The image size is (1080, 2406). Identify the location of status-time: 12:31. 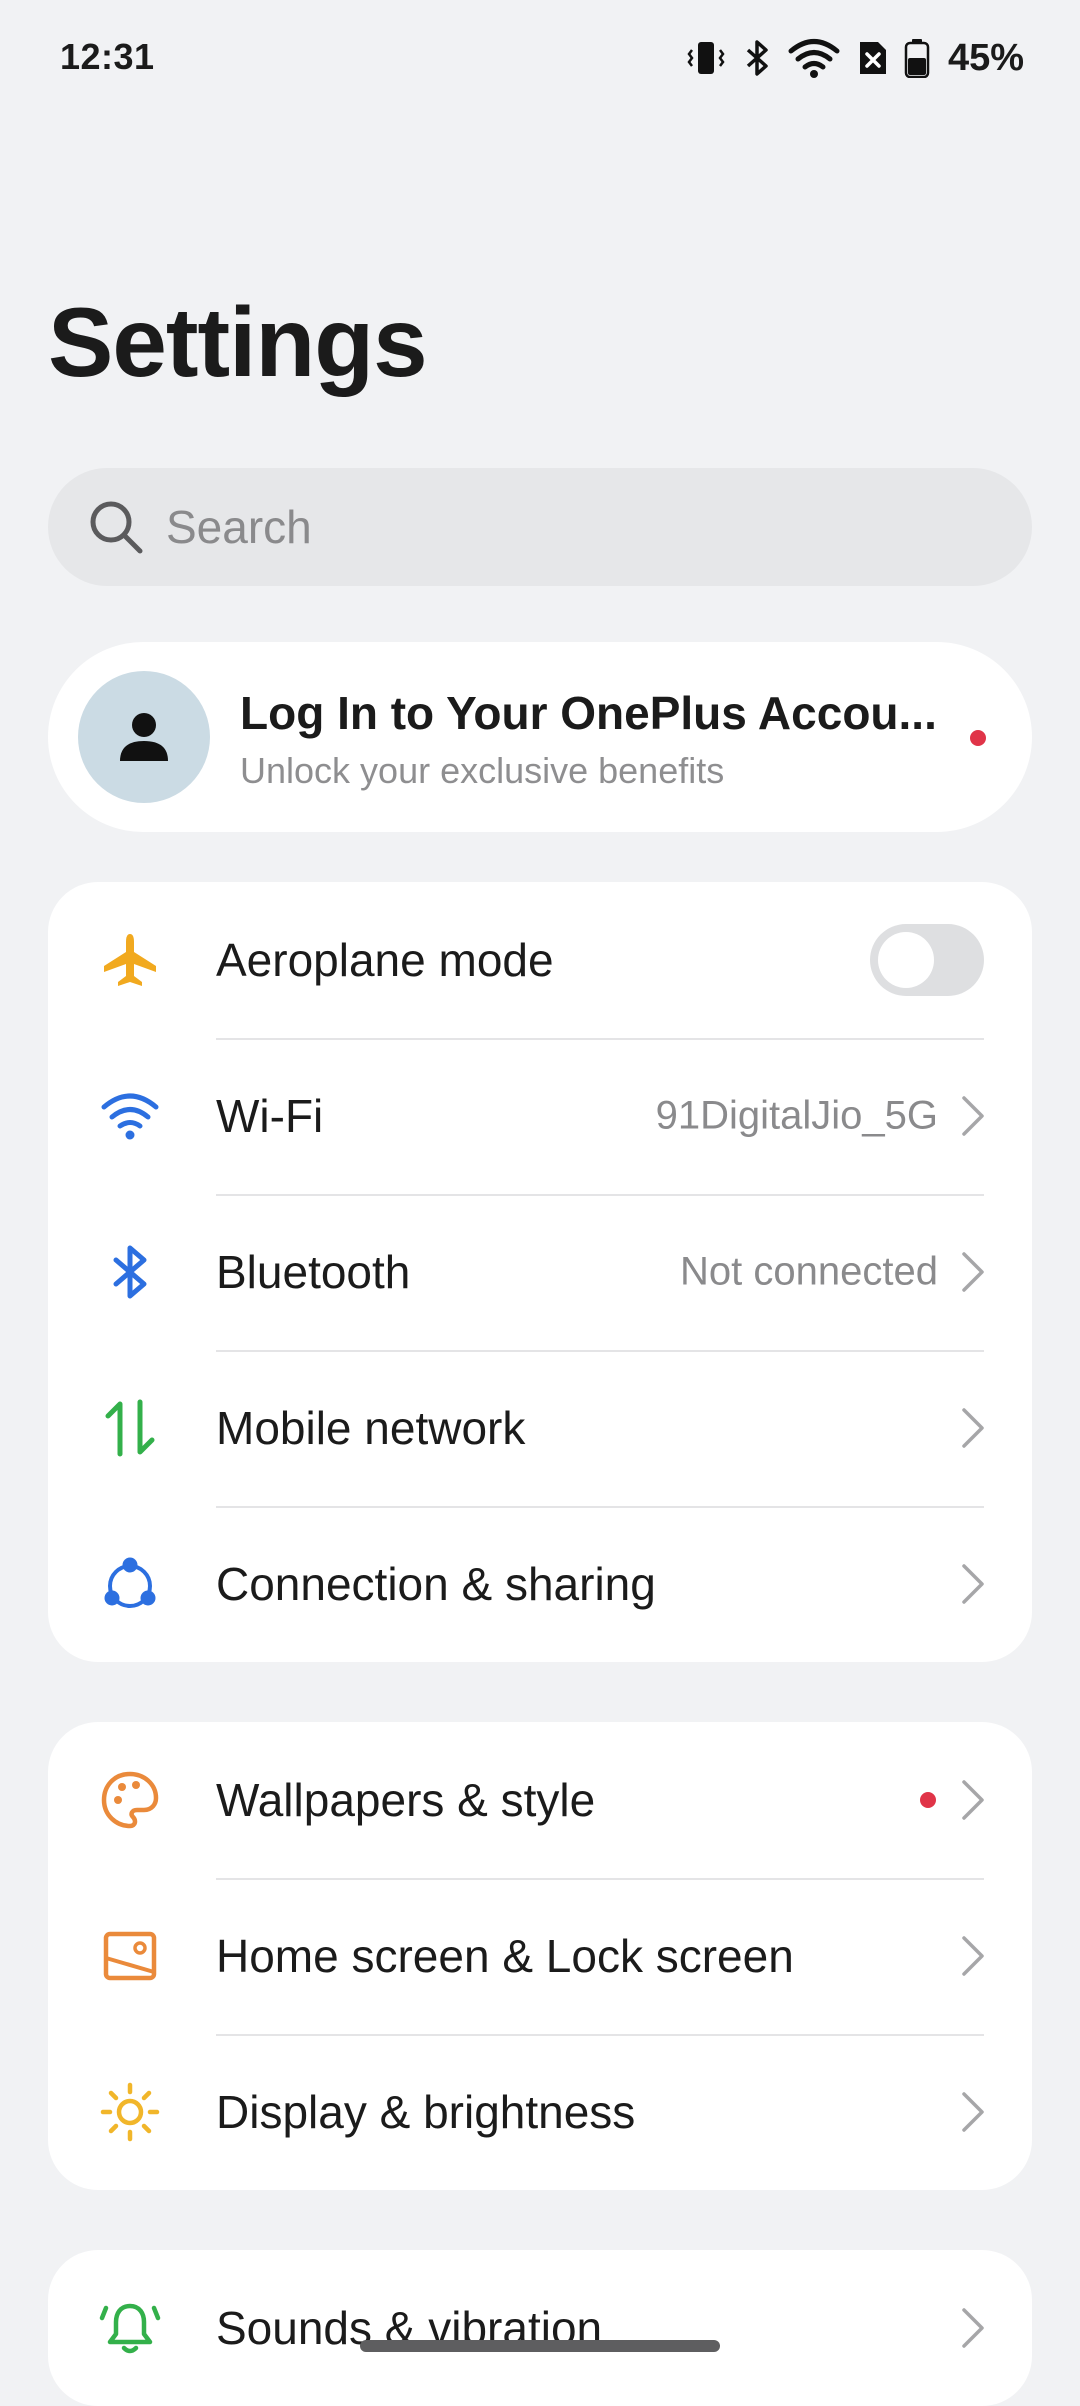
(107, 56).